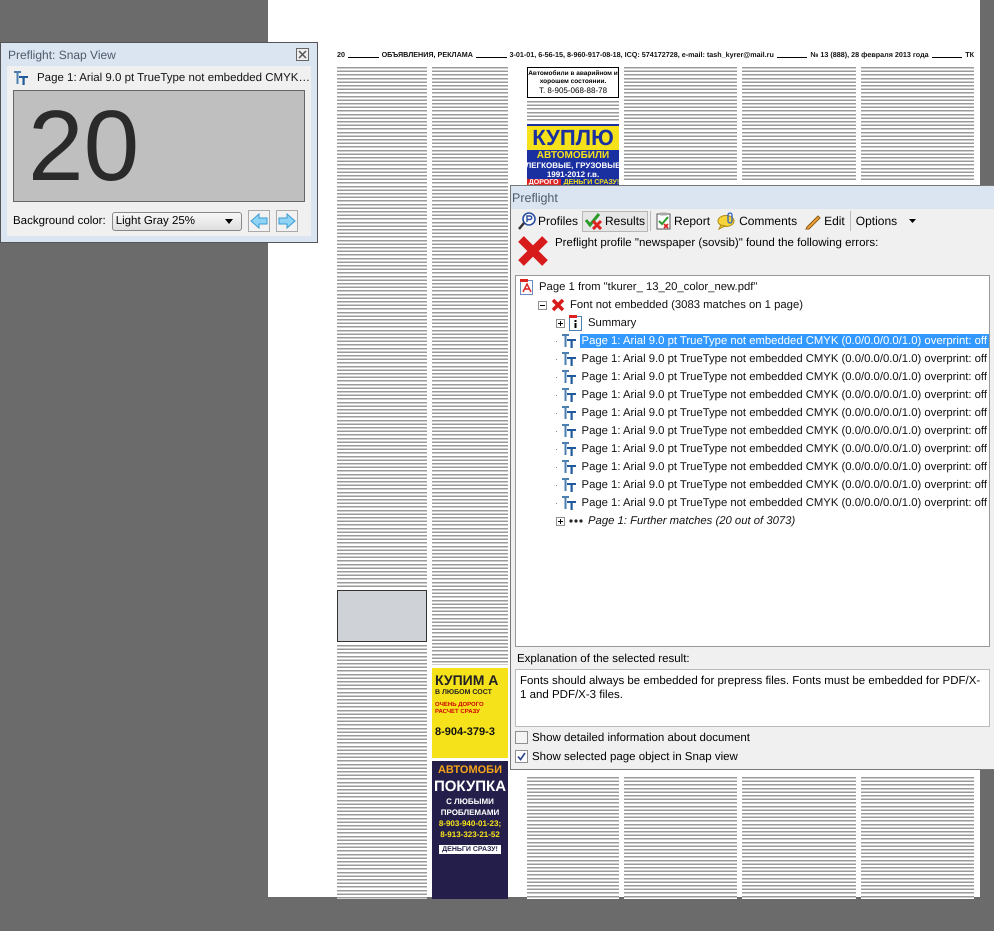 The width and height of the screenshot is (994, 931). What do you see at coordinates (527, 287) in the screenshot?
I see `pdf-file-icon` at bounding box center [527, 287].